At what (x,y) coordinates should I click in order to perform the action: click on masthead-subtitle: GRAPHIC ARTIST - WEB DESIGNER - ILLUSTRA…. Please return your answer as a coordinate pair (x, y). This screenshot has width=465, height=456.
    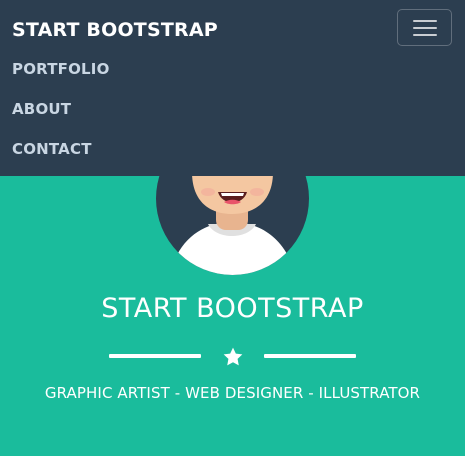
    Looking at the image, I should click on (232, 393).